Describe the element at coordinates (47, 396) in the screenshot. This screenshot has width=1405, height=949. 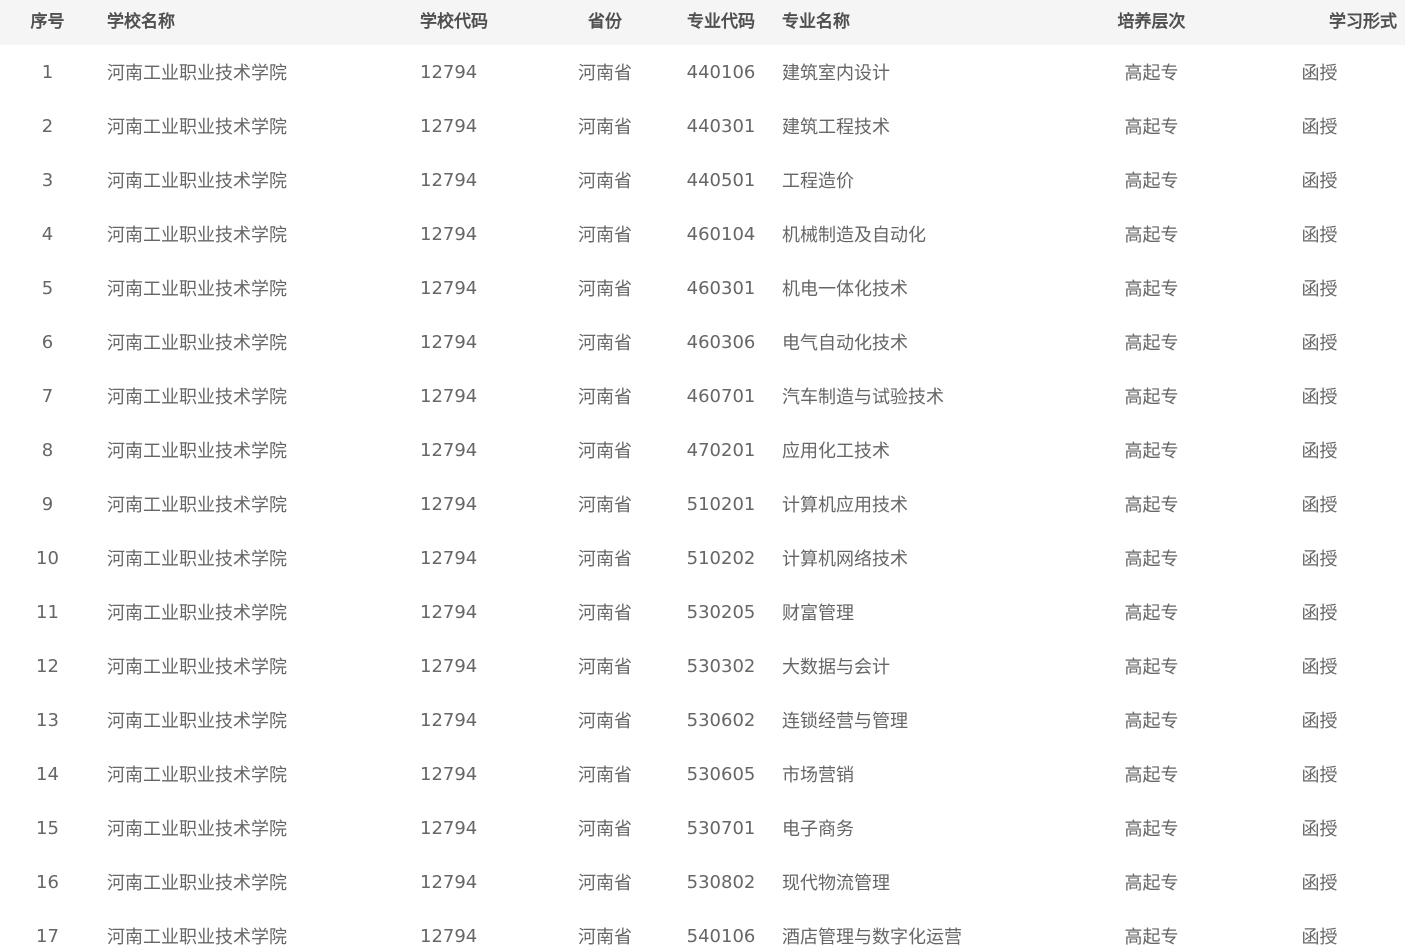
I see `cell-index: 7` at that location.